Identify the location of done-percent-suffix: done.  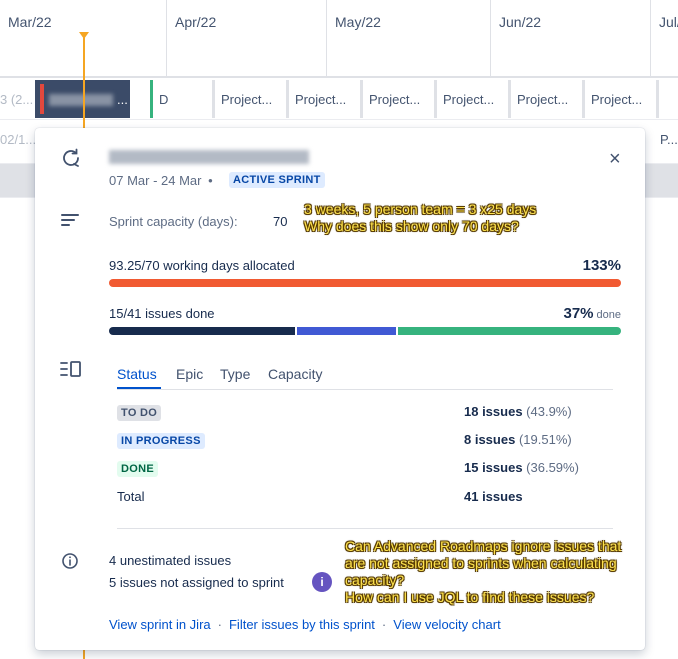
(608, 315).